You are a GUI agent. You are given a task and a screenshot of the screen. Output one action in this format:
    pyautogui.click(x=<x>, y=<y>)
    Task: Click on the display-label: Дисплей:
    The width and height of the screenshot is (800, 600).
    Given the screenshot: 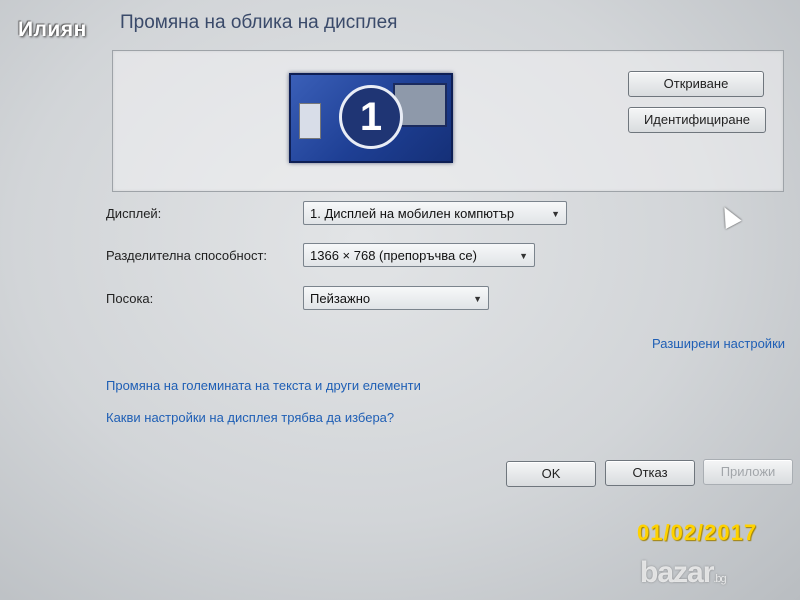 What is the action you would take?
    pyautogui.click(x=134, y=213)
    